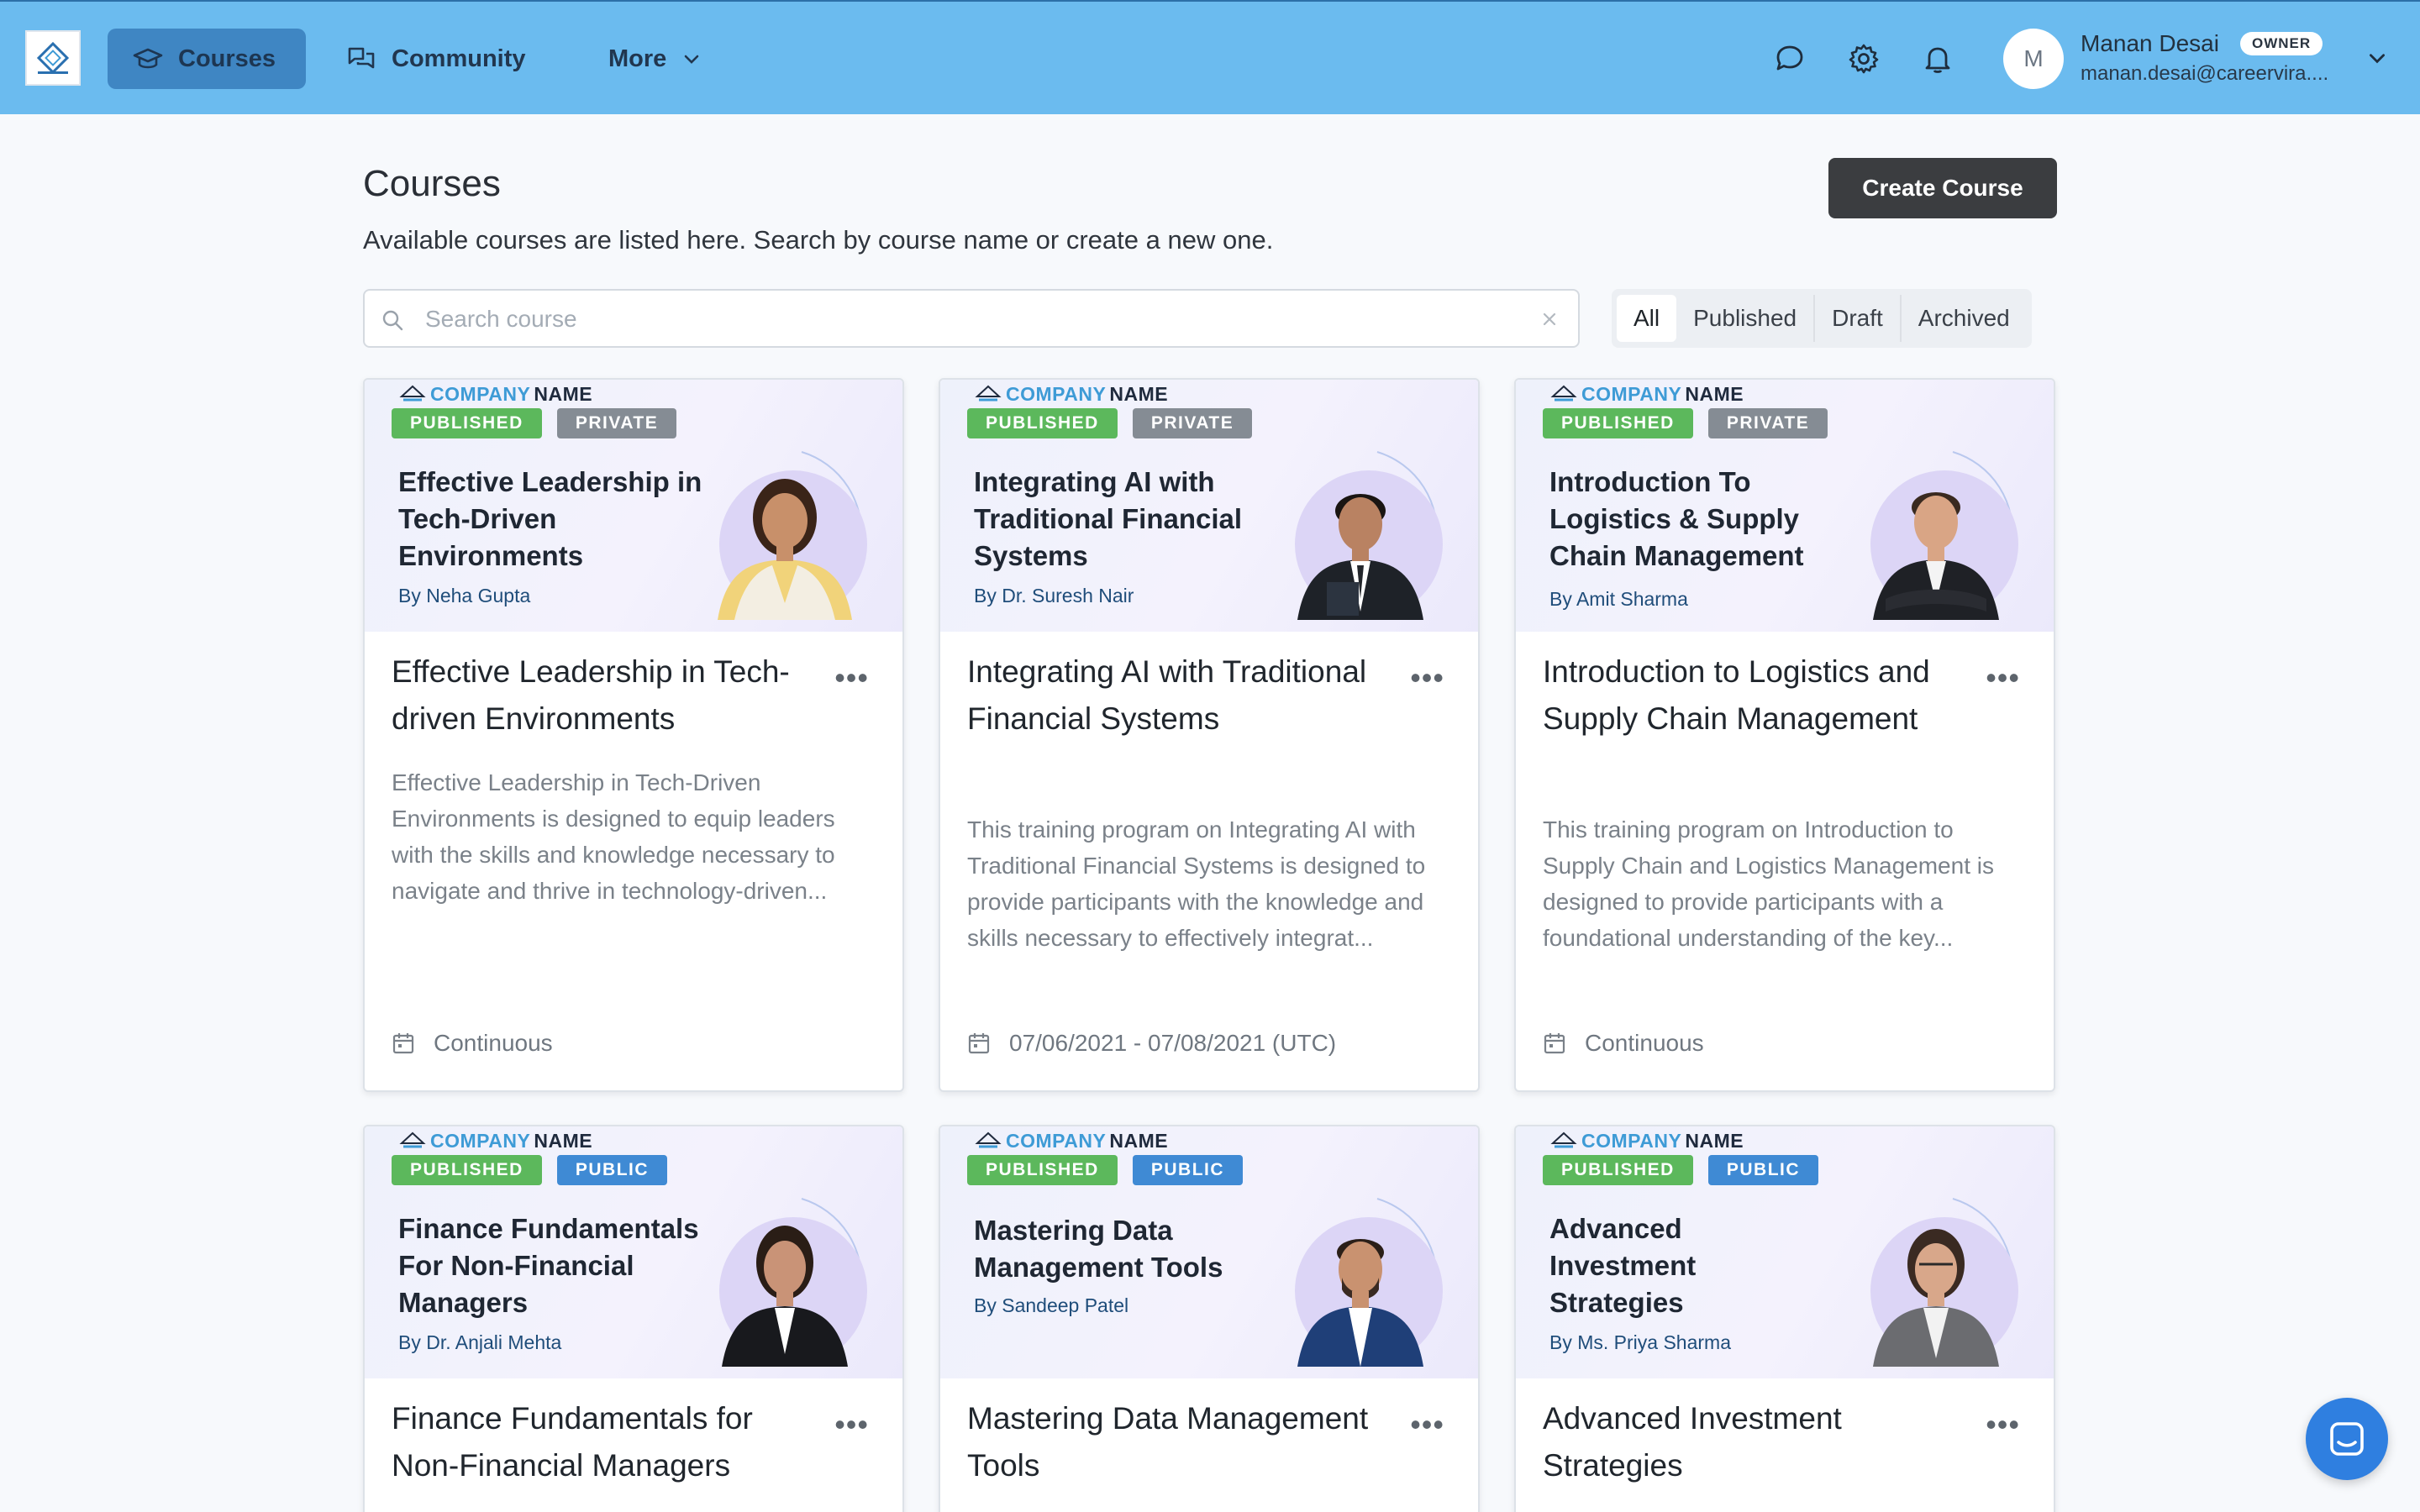 This screenshot has height=1512, width=2420. What do you see at coordinates (227, 58) in the screenshot?
I see `nav-courses-label: Courses` at bounding box center [227, 58].